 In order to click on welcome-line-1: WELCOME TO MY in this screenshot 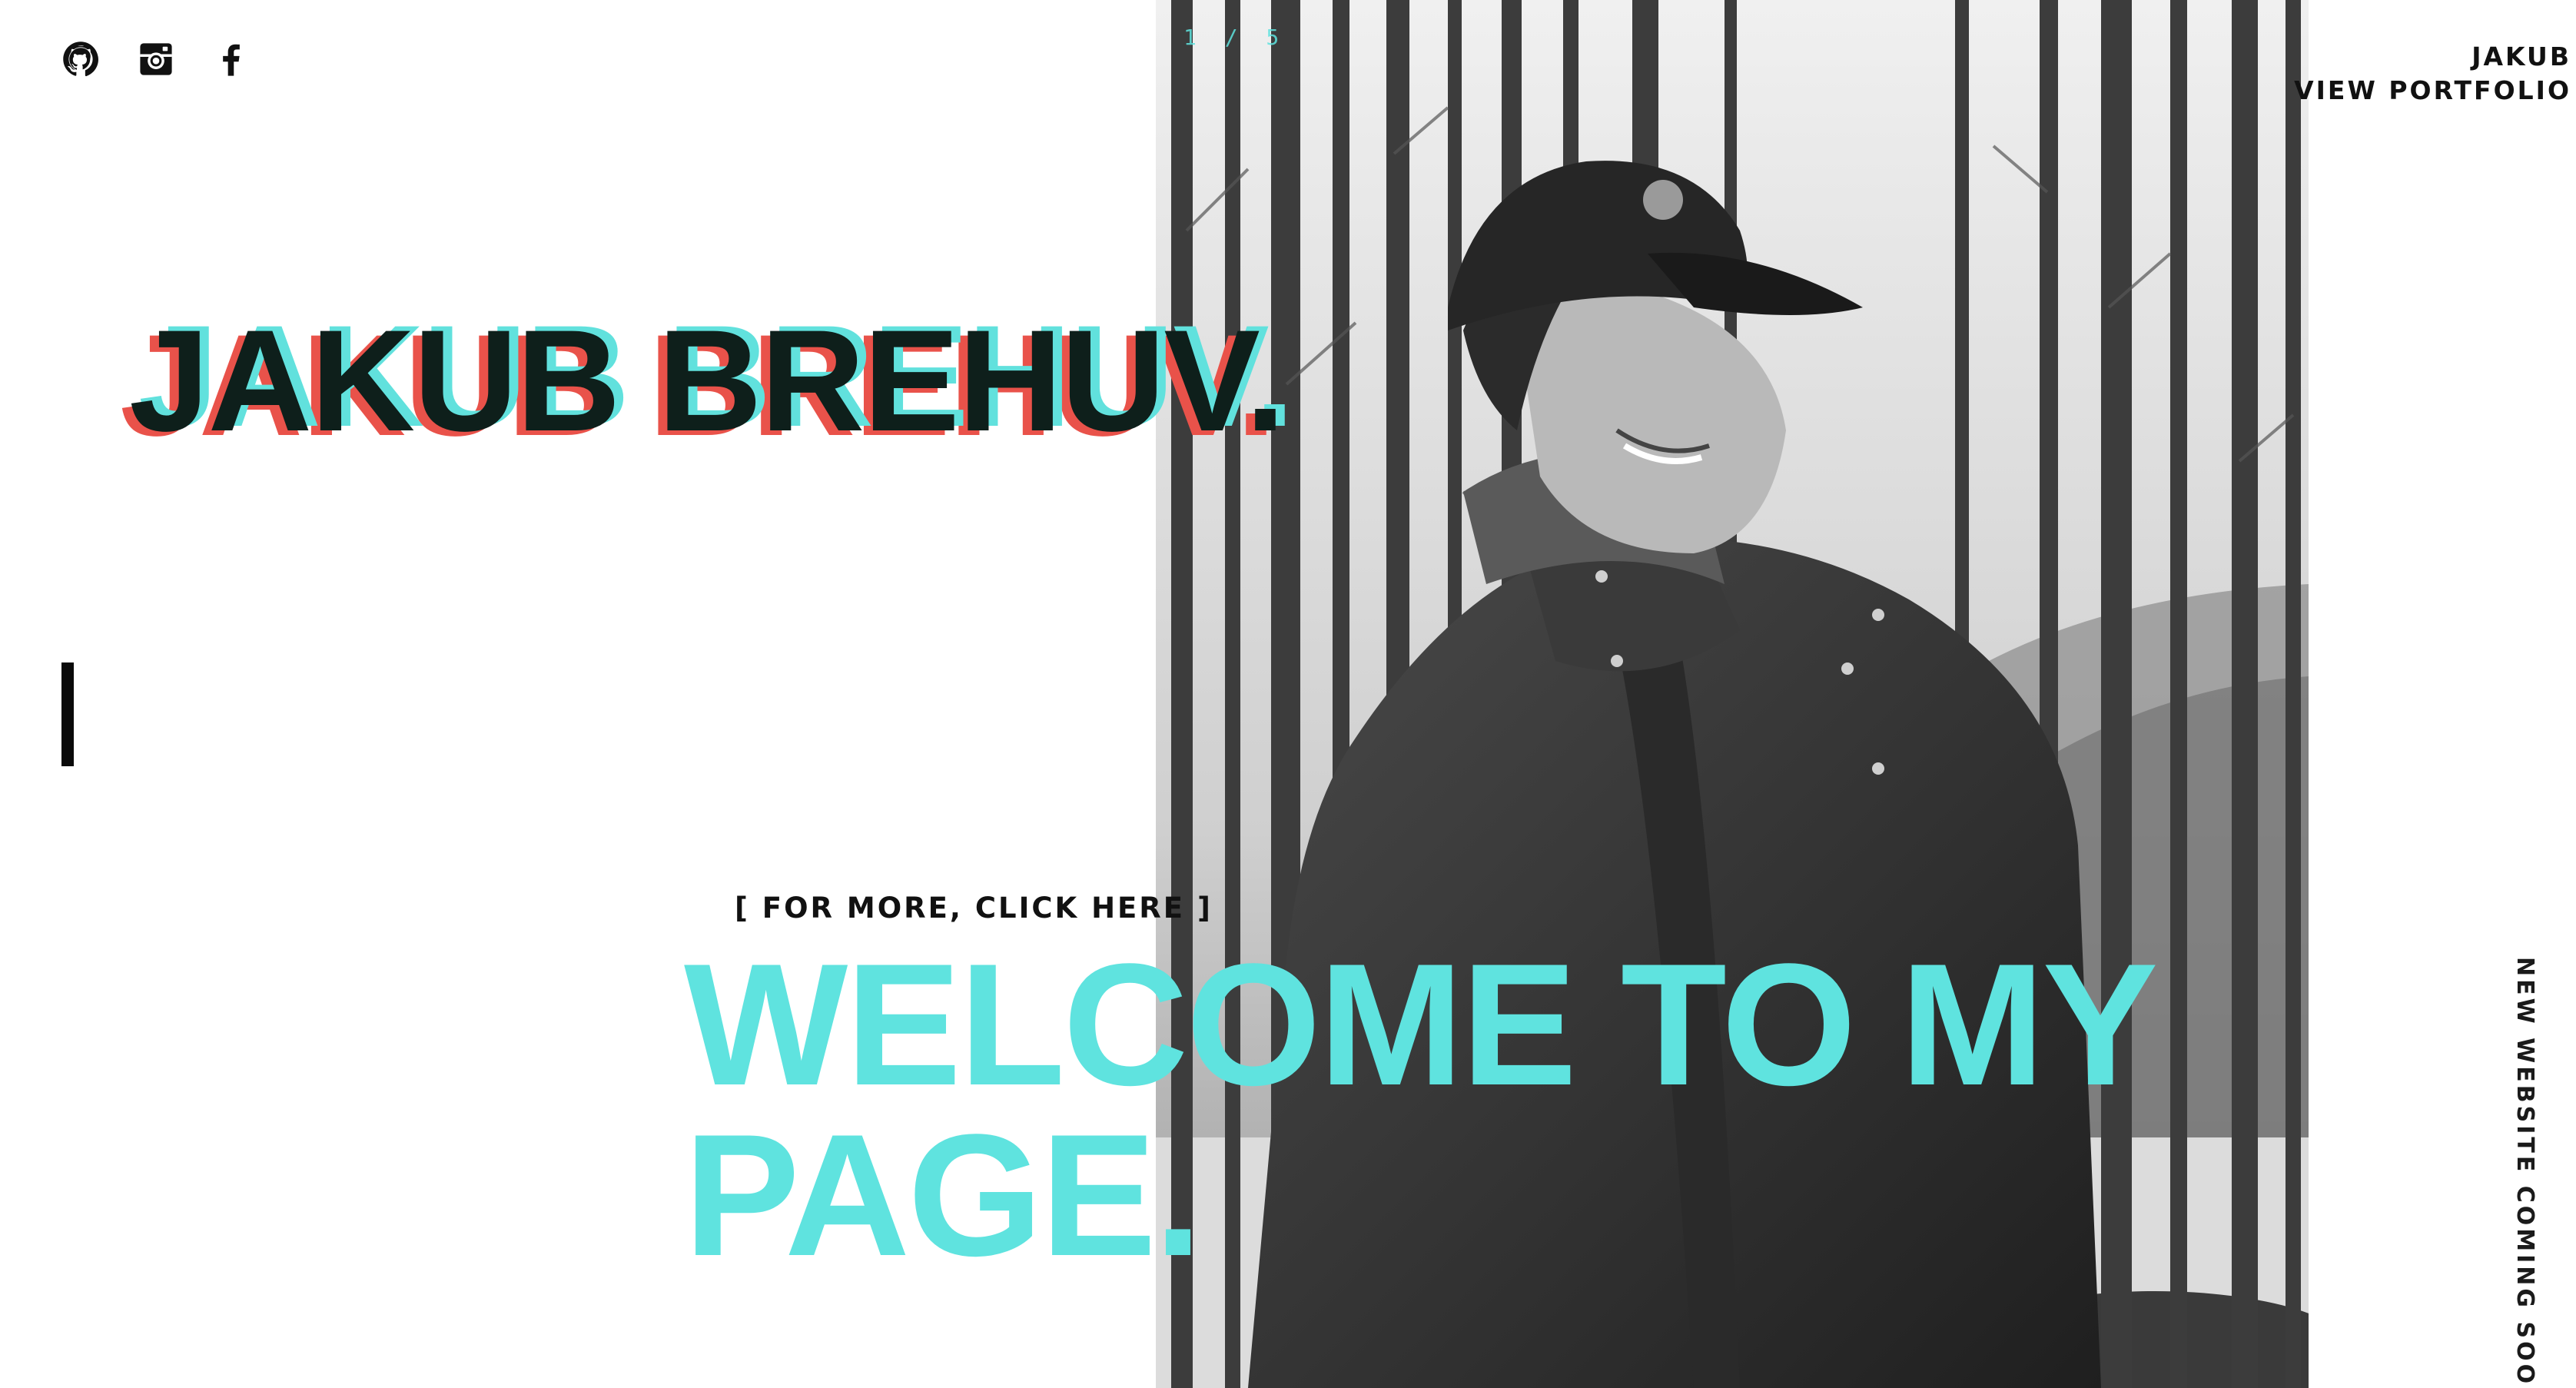, I will do `click(1421, 1024)`.